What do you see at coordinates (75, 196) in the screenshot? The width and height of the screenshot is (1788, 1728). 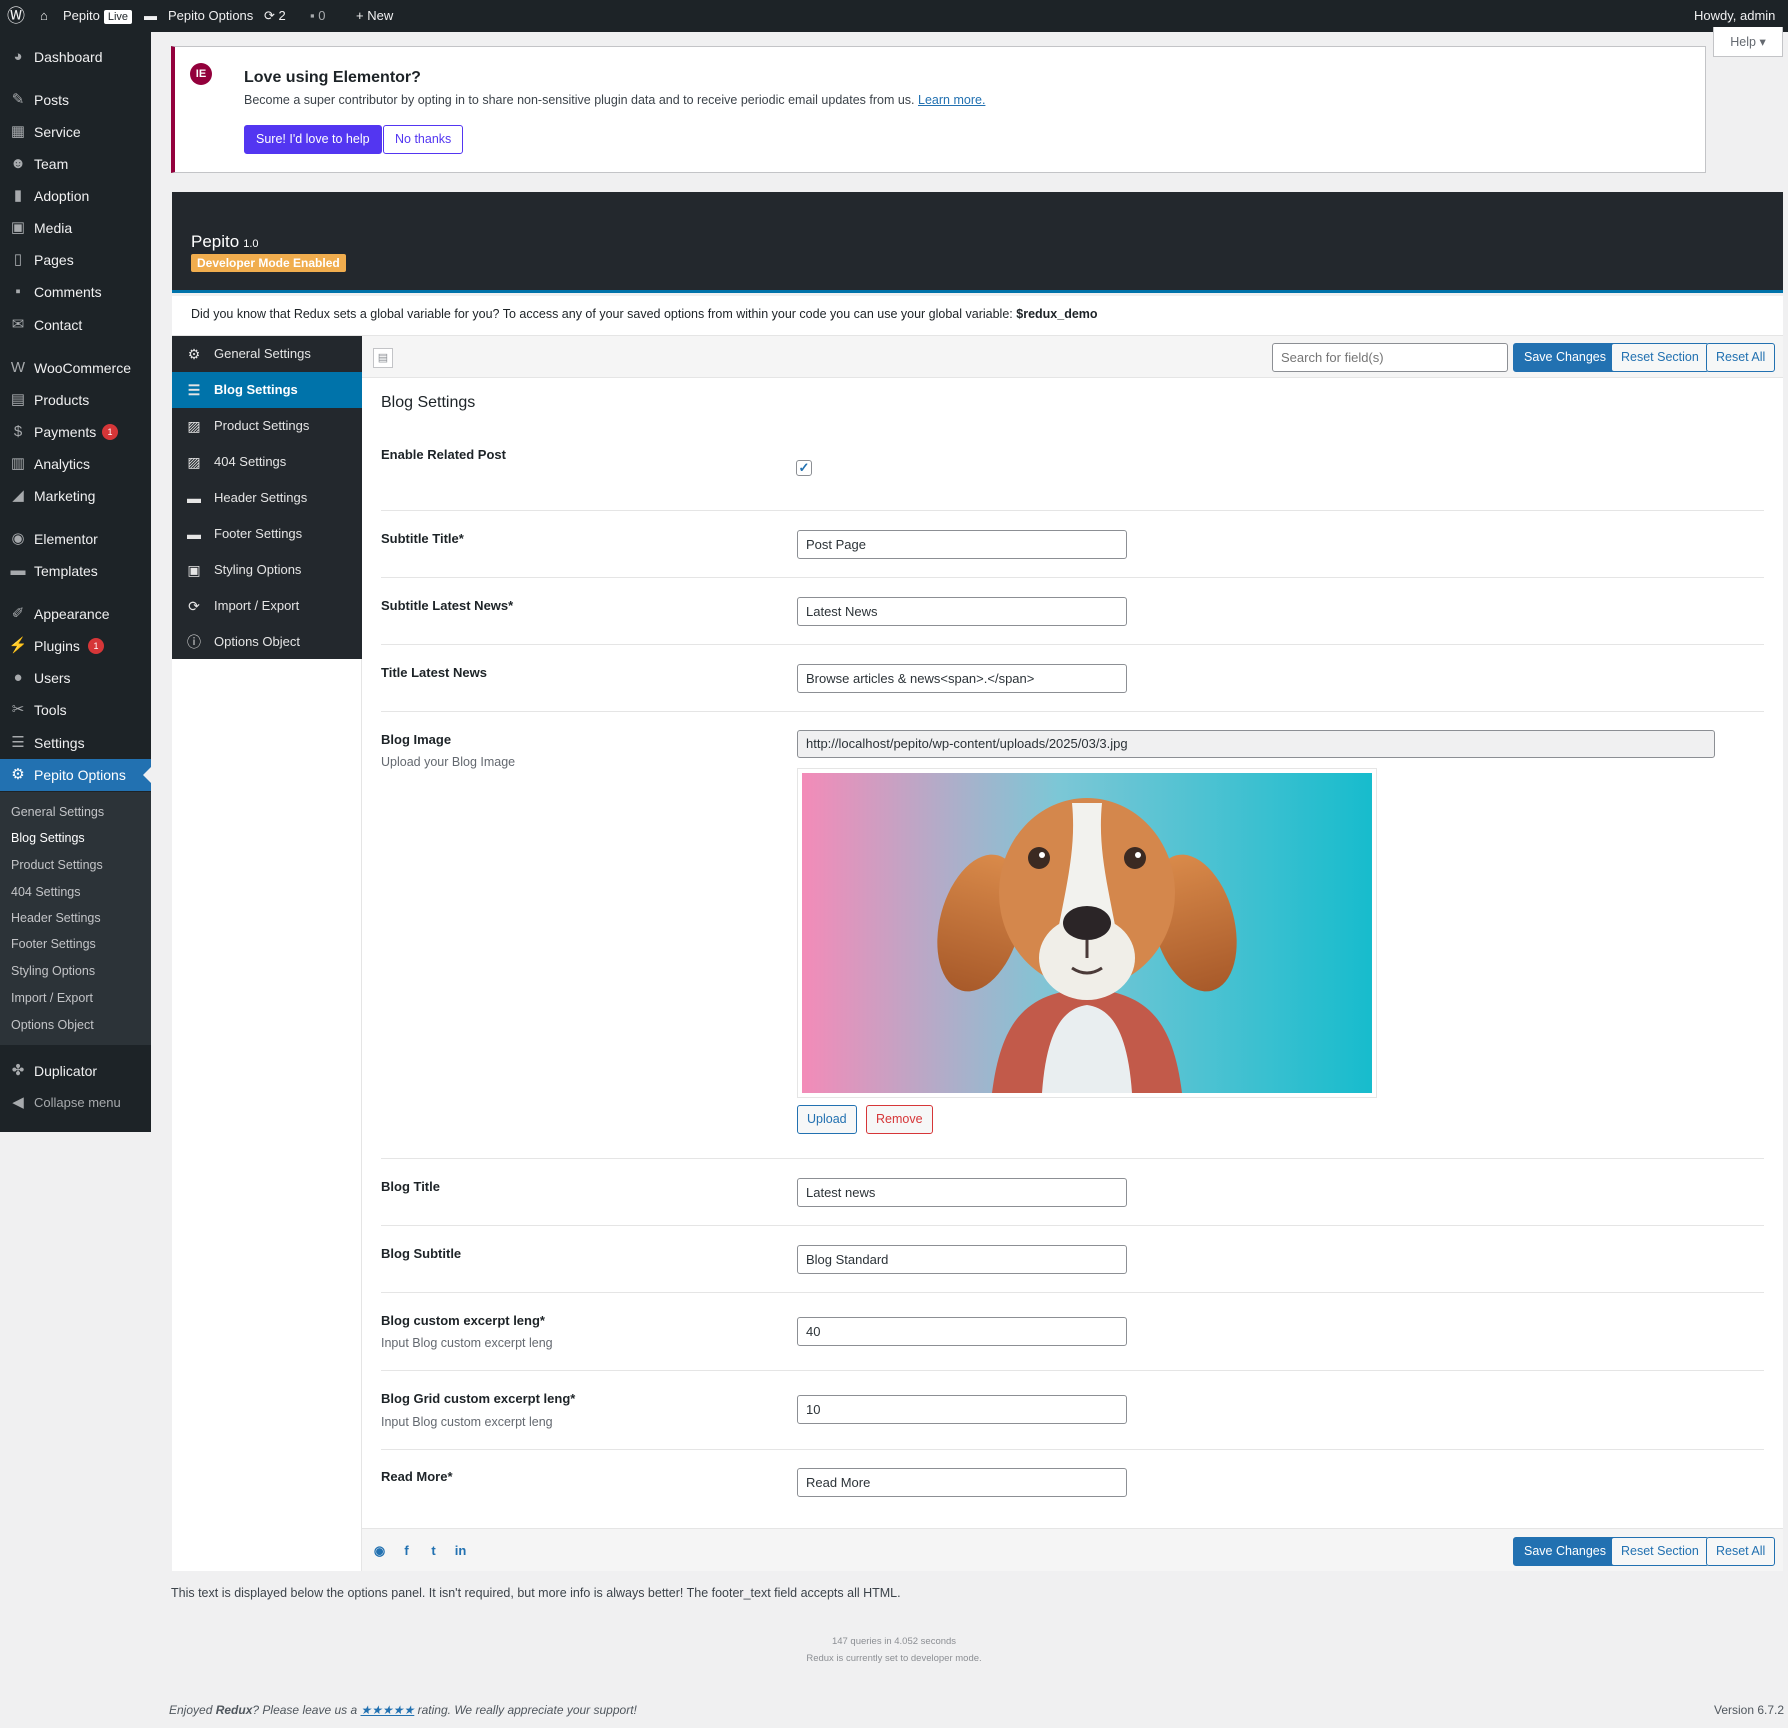 I see `menu-item-adoption: ▮ Adoption` at bounding box center [75, 196].